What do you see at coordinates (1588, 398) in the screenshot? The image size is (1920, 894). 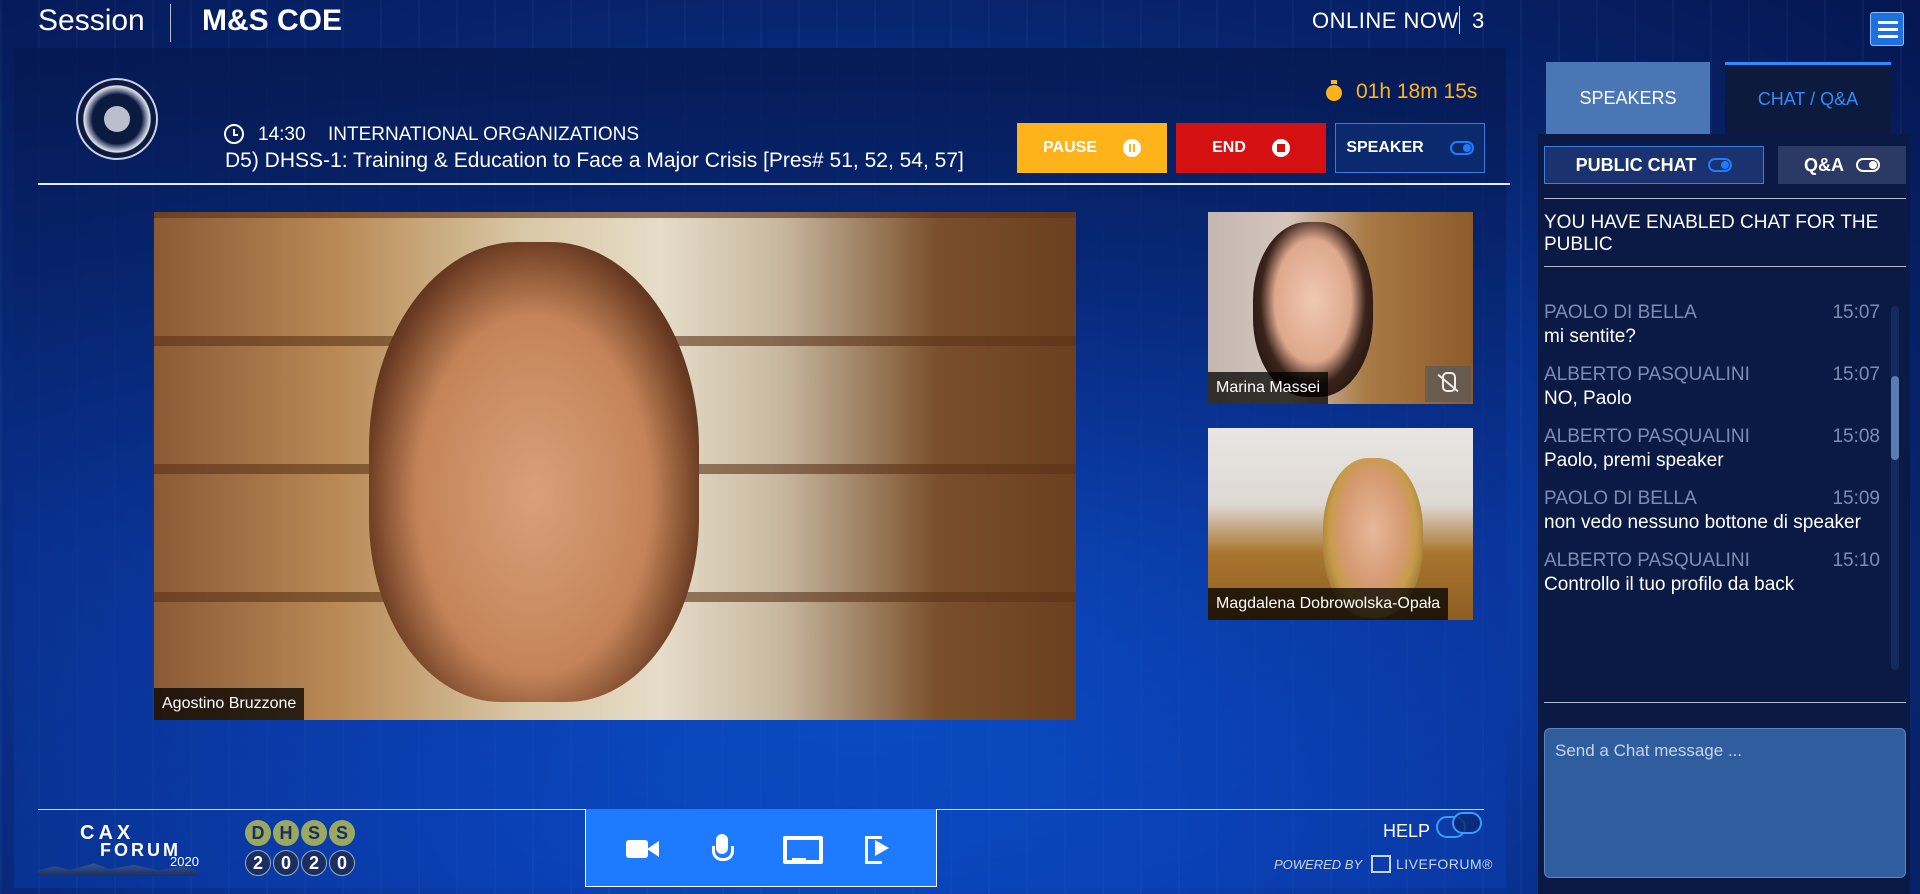 I see `message-text: NO, Paolo` at bounding box center [1588, 398].